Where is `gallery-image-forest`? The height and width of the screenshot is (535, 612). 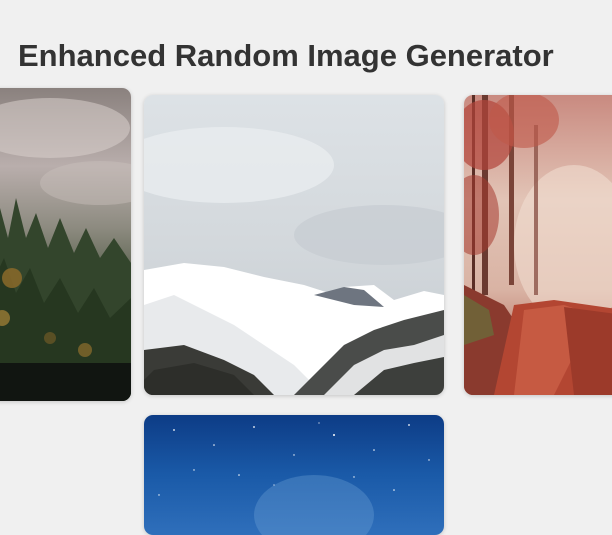
gallery-image-forest is located at coordinates (65, 244).